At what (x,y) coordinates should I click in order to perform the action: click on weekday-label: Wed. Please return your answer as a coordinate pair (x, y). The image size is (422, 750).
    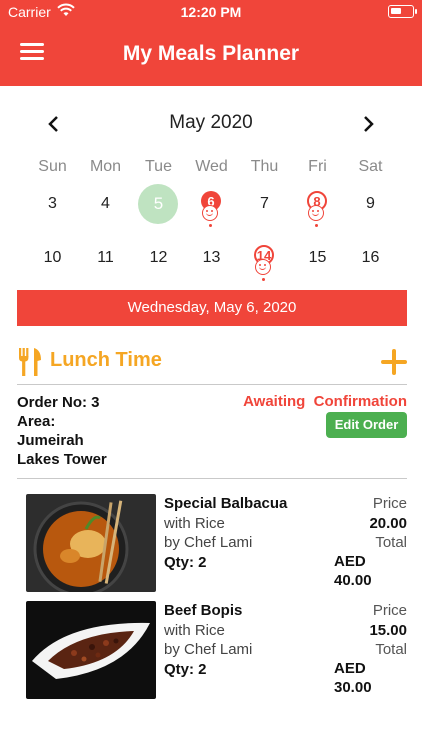
    Looking at the image, I should click on (211, 166).